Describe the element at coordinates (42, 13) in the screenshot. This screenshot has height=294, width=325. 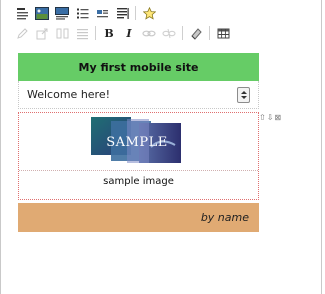
I see `image-icon` at that location.